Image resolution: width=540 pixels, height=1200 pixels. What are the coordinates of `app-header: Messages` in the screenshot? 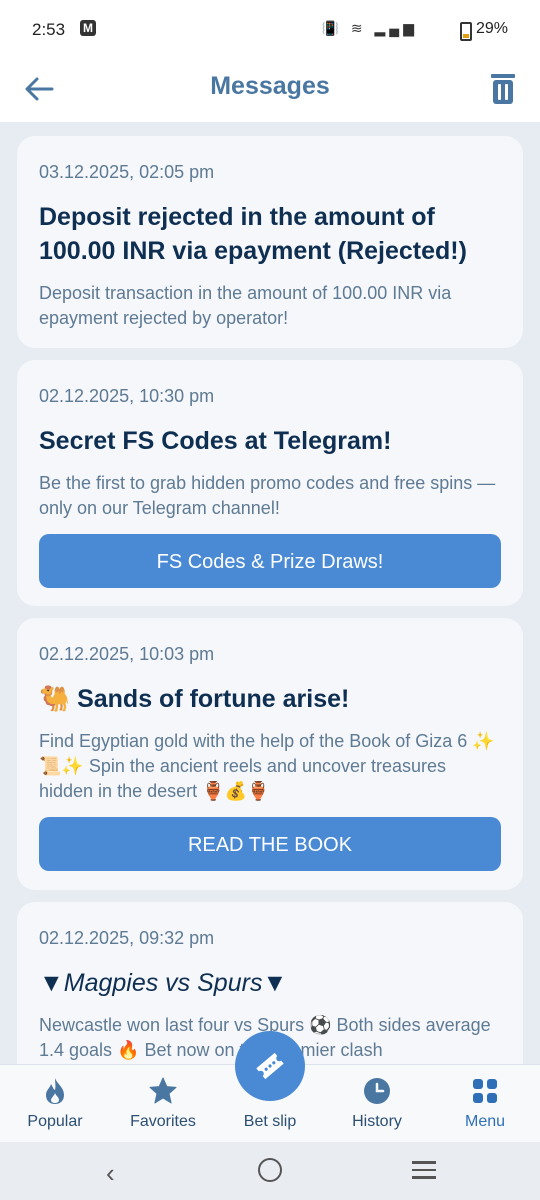 It's located at (270, 92).